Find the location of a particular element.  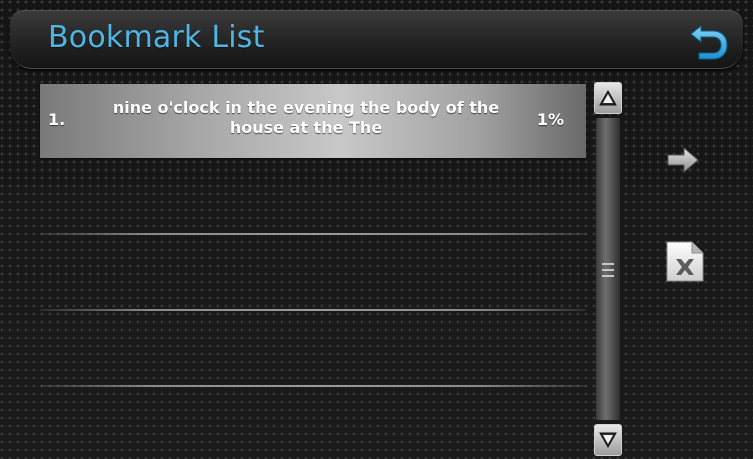

scroll-down-triangle-icon is located at coordinates (608, 440).